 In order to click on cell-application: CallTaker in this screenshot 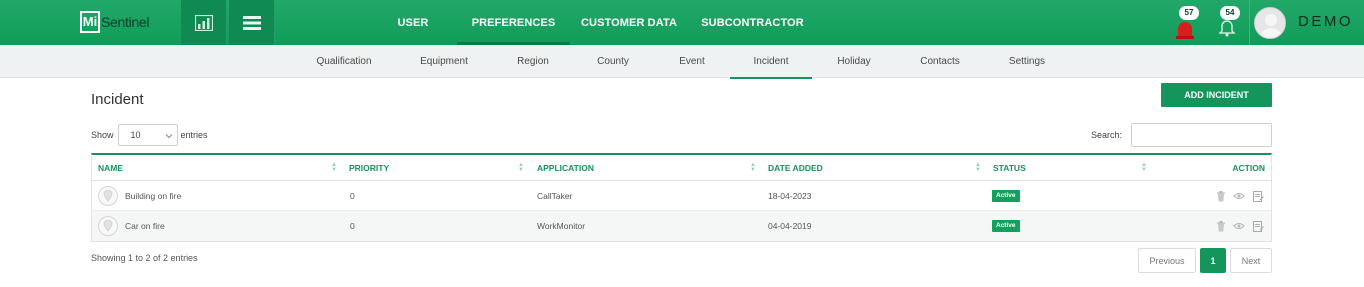, I will do `click(555, 196)`.